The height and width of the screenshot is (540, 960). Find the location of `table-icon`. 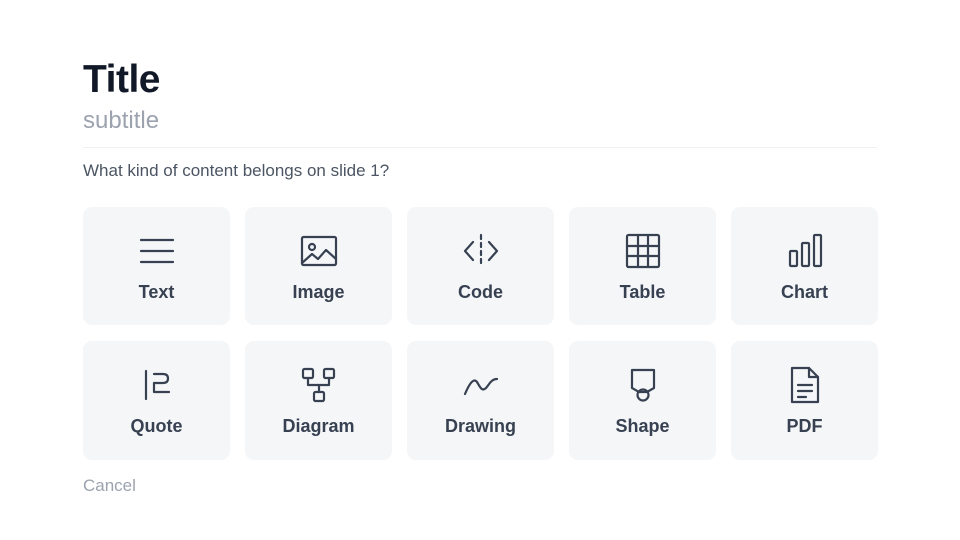

table-icon is located at coordinates (643, 251).